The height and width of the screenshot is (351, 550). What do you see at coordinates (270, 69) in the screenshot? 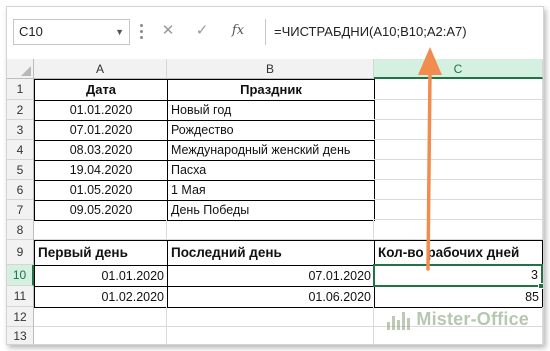
I see `column-header-b: B` at bounding box center [270, 69].